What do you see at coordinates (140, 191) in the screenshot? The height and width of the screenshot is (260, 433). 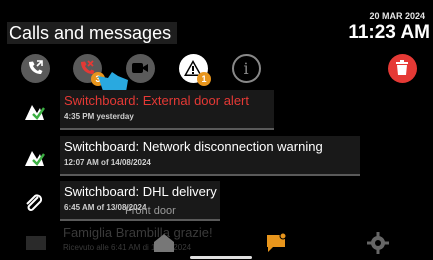 I see `message-title: Switchboard: DHL delivery` at bounding box center [140, 191].